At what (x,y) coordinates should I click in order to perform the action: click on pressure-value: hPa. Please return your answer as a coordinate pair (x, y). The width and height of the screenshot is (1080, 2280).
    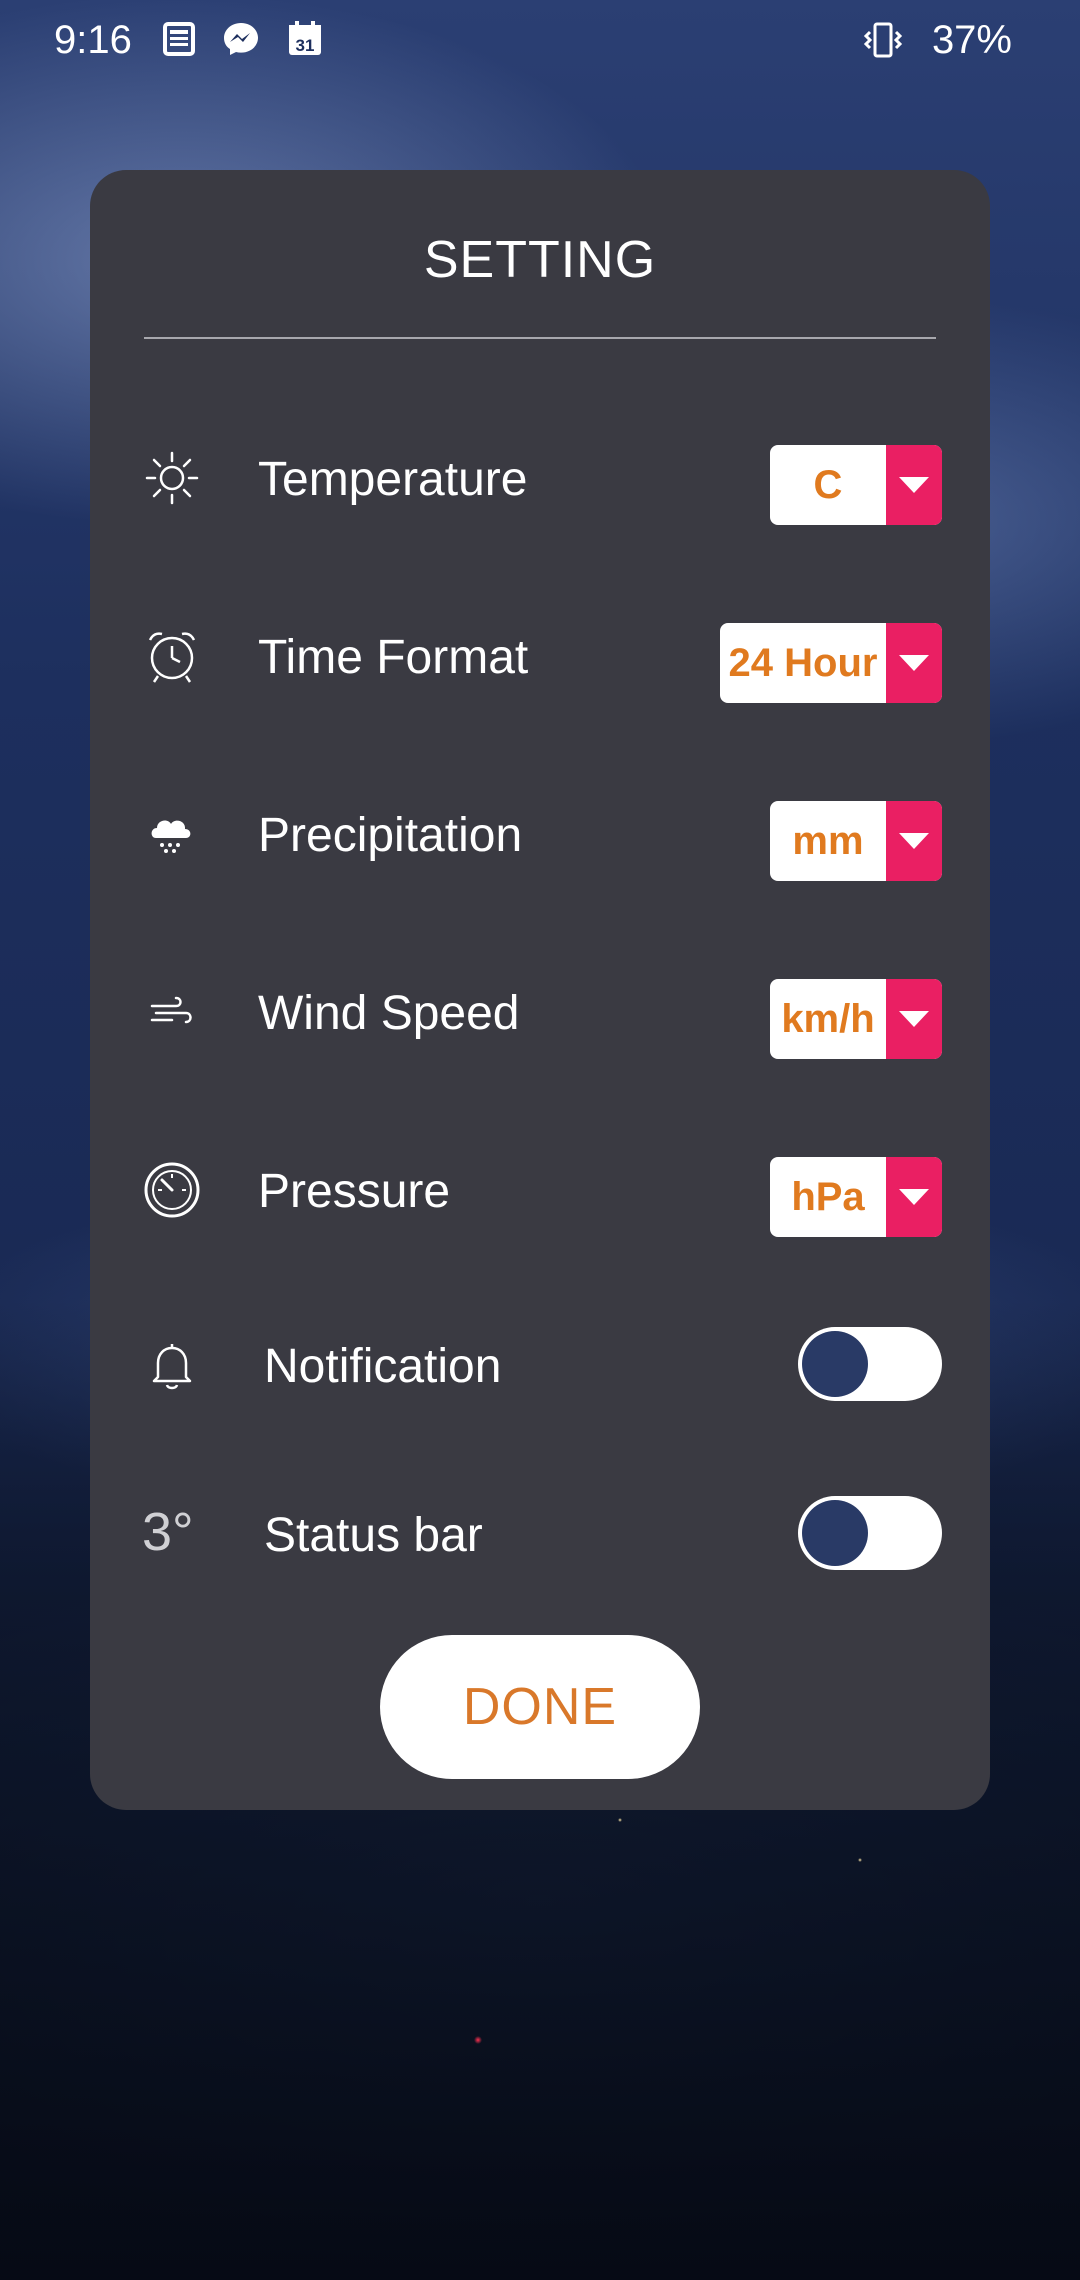
    Looking at the image, I should click on (828, 1197).